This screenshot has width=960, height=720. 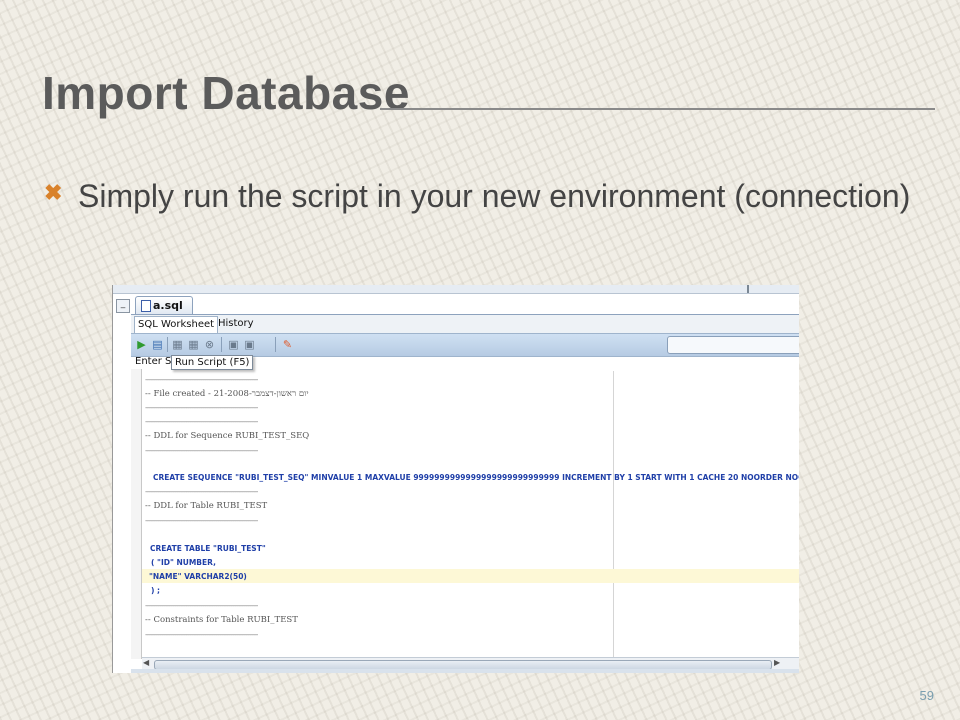 I want to click on enter-statement-label: Enter S, so click(x=153, y=361).